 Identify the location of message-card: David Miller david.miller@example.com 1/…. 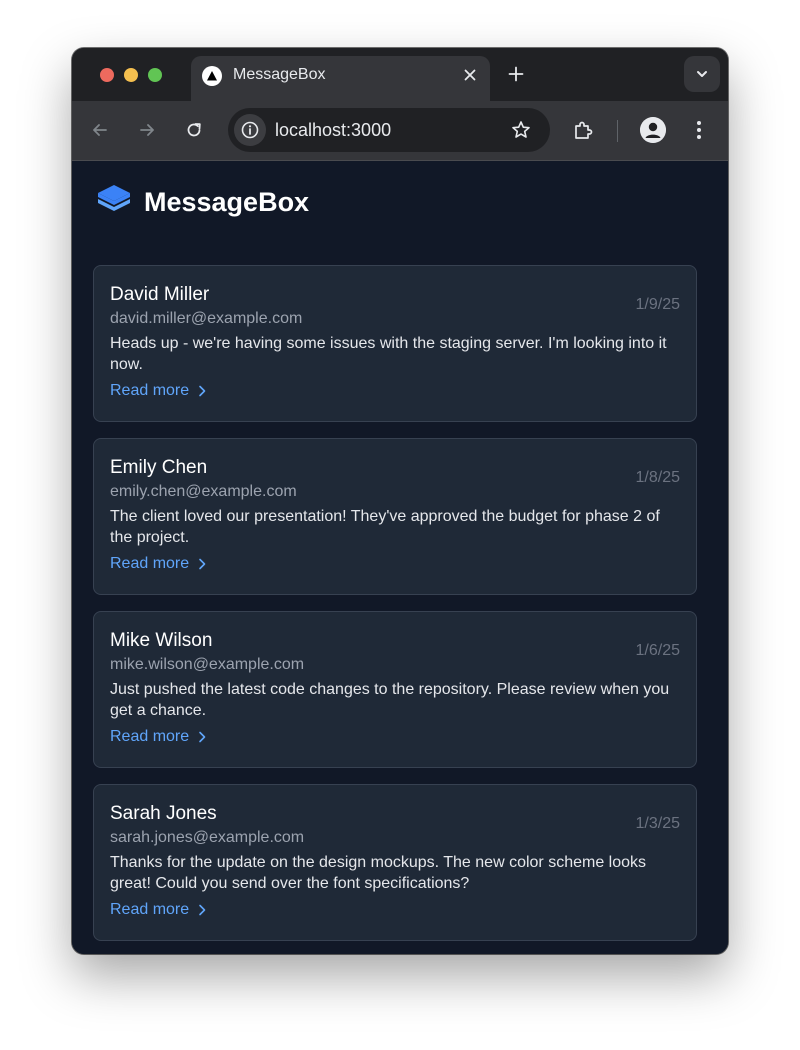
(395, 343).